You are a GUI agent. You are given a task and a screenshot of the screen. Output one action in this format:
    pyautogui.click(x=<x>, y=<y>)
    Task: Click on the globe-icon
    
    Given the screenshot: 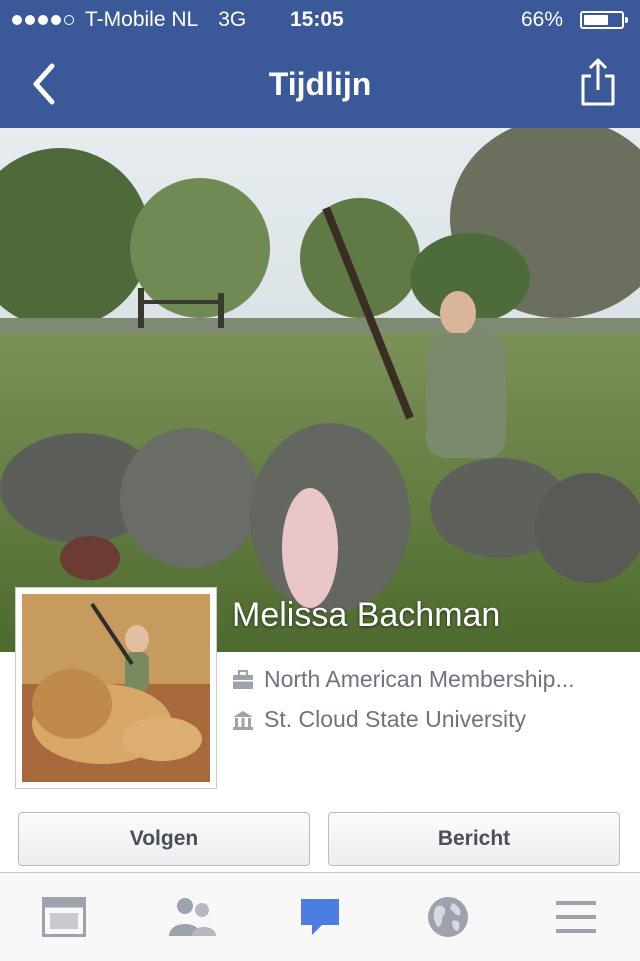 What is the action you would take?
    pyautogui.click(x=448, y=917)
    